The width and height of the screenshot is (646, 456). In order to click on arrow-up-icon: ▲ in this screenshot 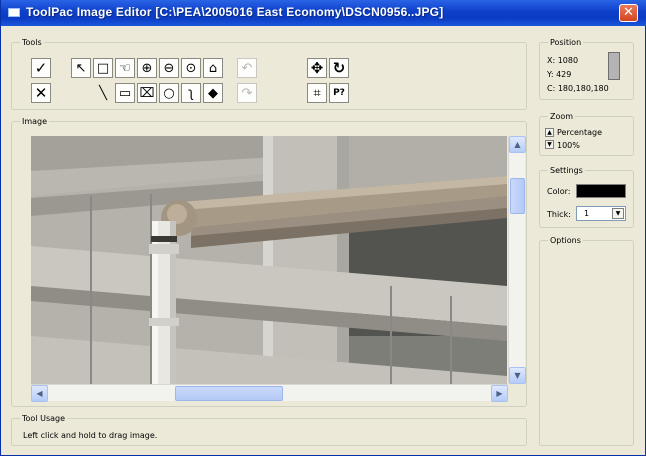, I will do `click(549, 132)`.